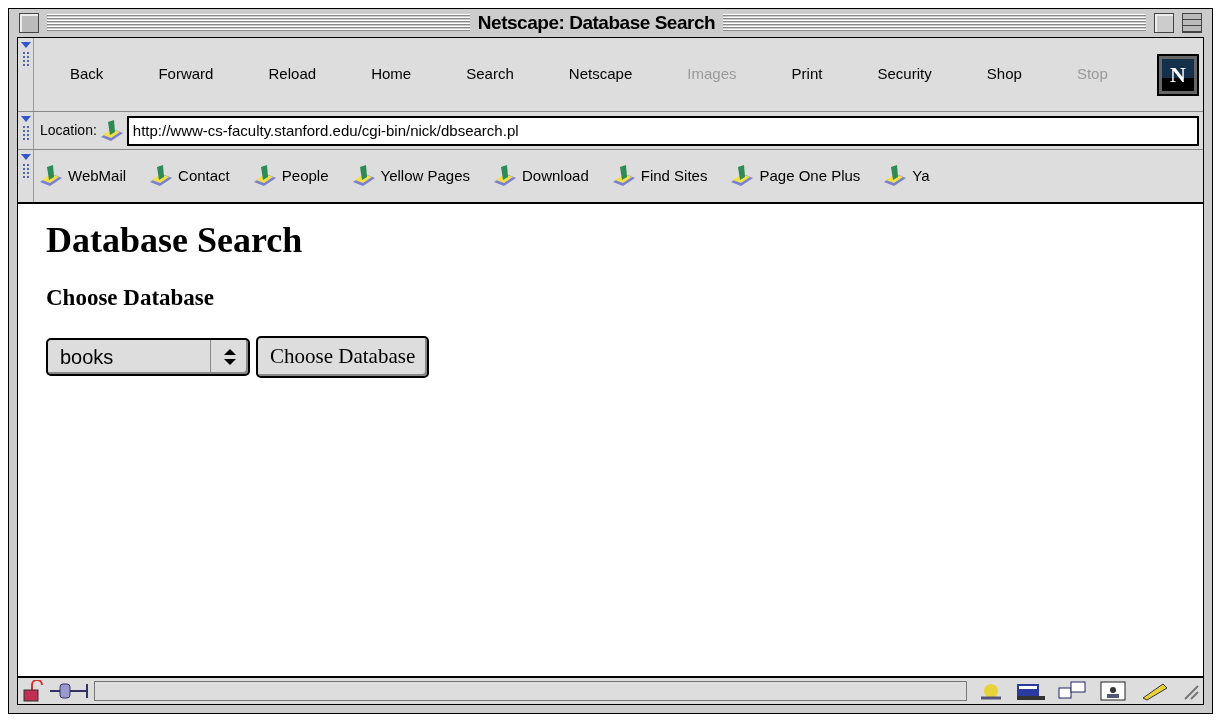  What do you see at coordinates (1192, 23) in the screenshot?
I see `collapse-box` at bounding box center [1192, 23].